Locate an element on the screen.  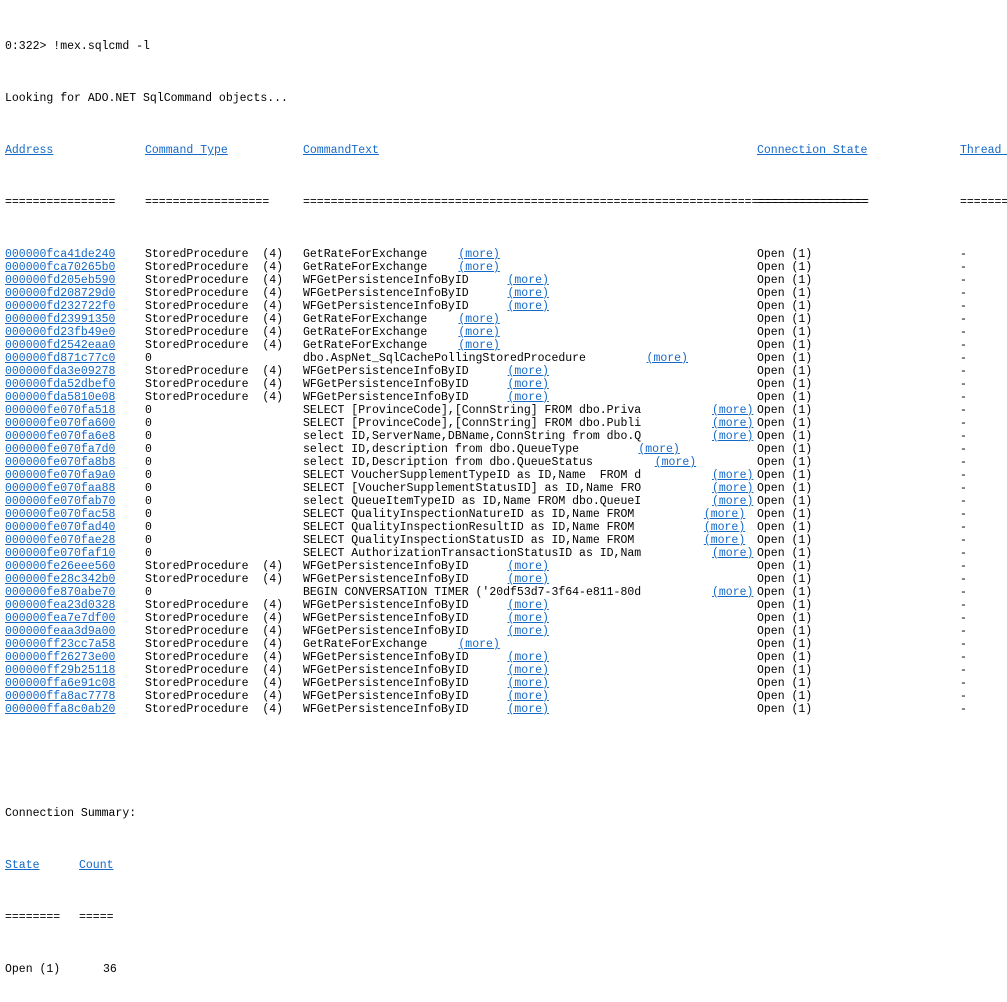
column-header-command-type: Command Type is located at coordinates (186, 150).